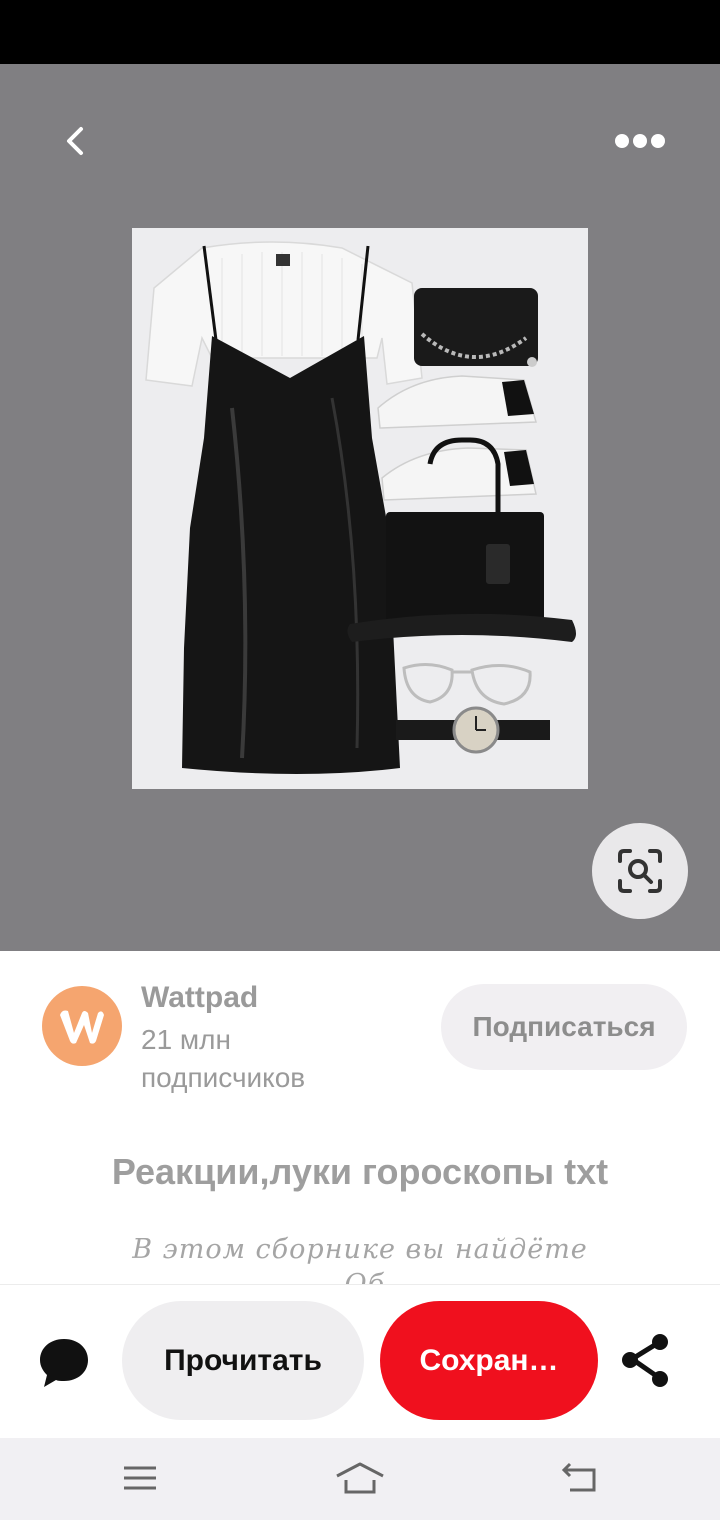 This screenshot has width=720, height=1520. I want to click on system-navigation-bar, so click(360, 1479).